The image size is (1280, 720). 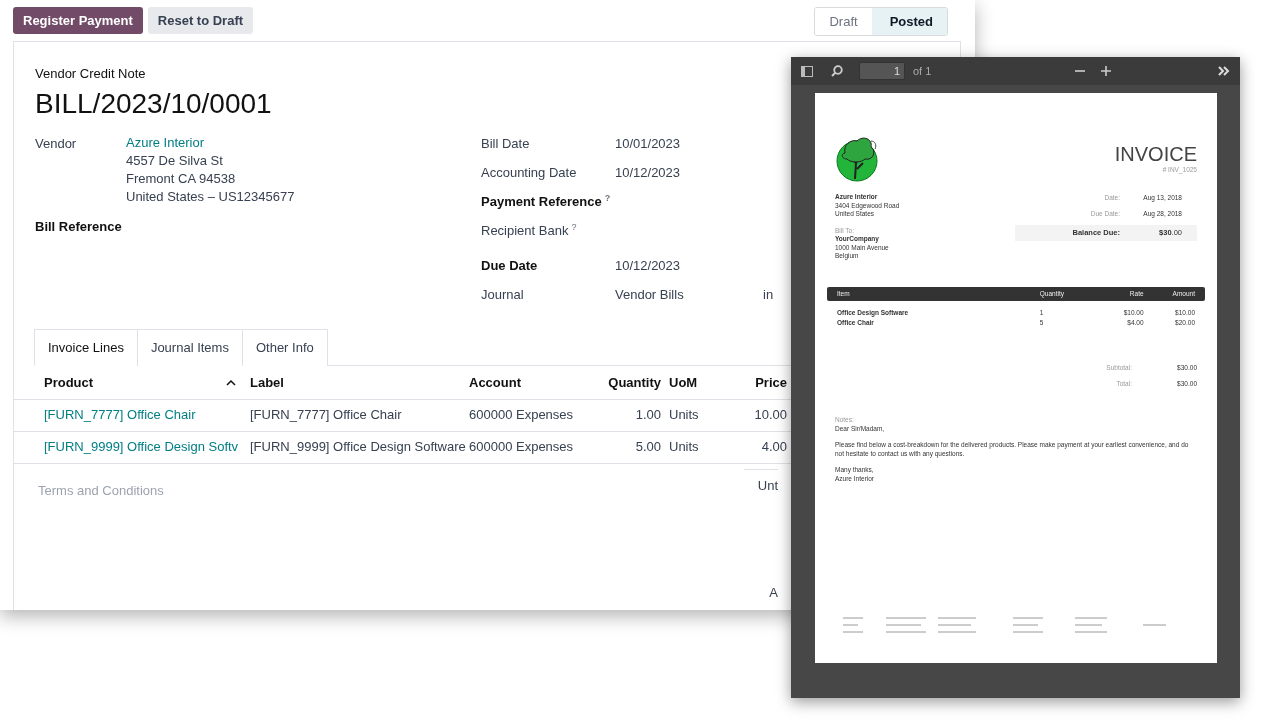 I want to click on field-label: Bill Reference, so click(x=79, y=226).